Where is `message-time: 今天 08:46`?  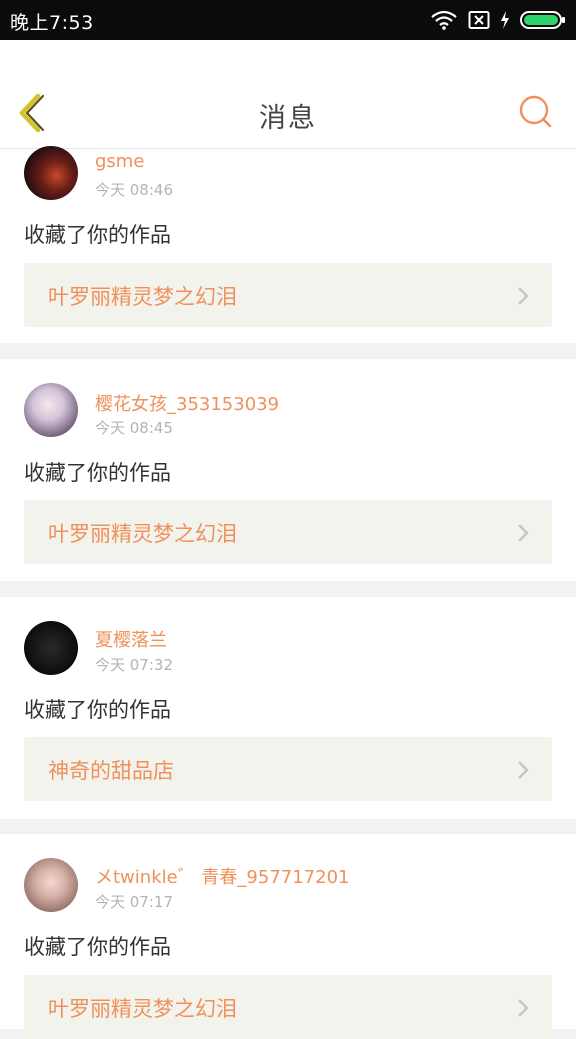
message-time: 今天 08:46 is located at coordinates (134, 190).